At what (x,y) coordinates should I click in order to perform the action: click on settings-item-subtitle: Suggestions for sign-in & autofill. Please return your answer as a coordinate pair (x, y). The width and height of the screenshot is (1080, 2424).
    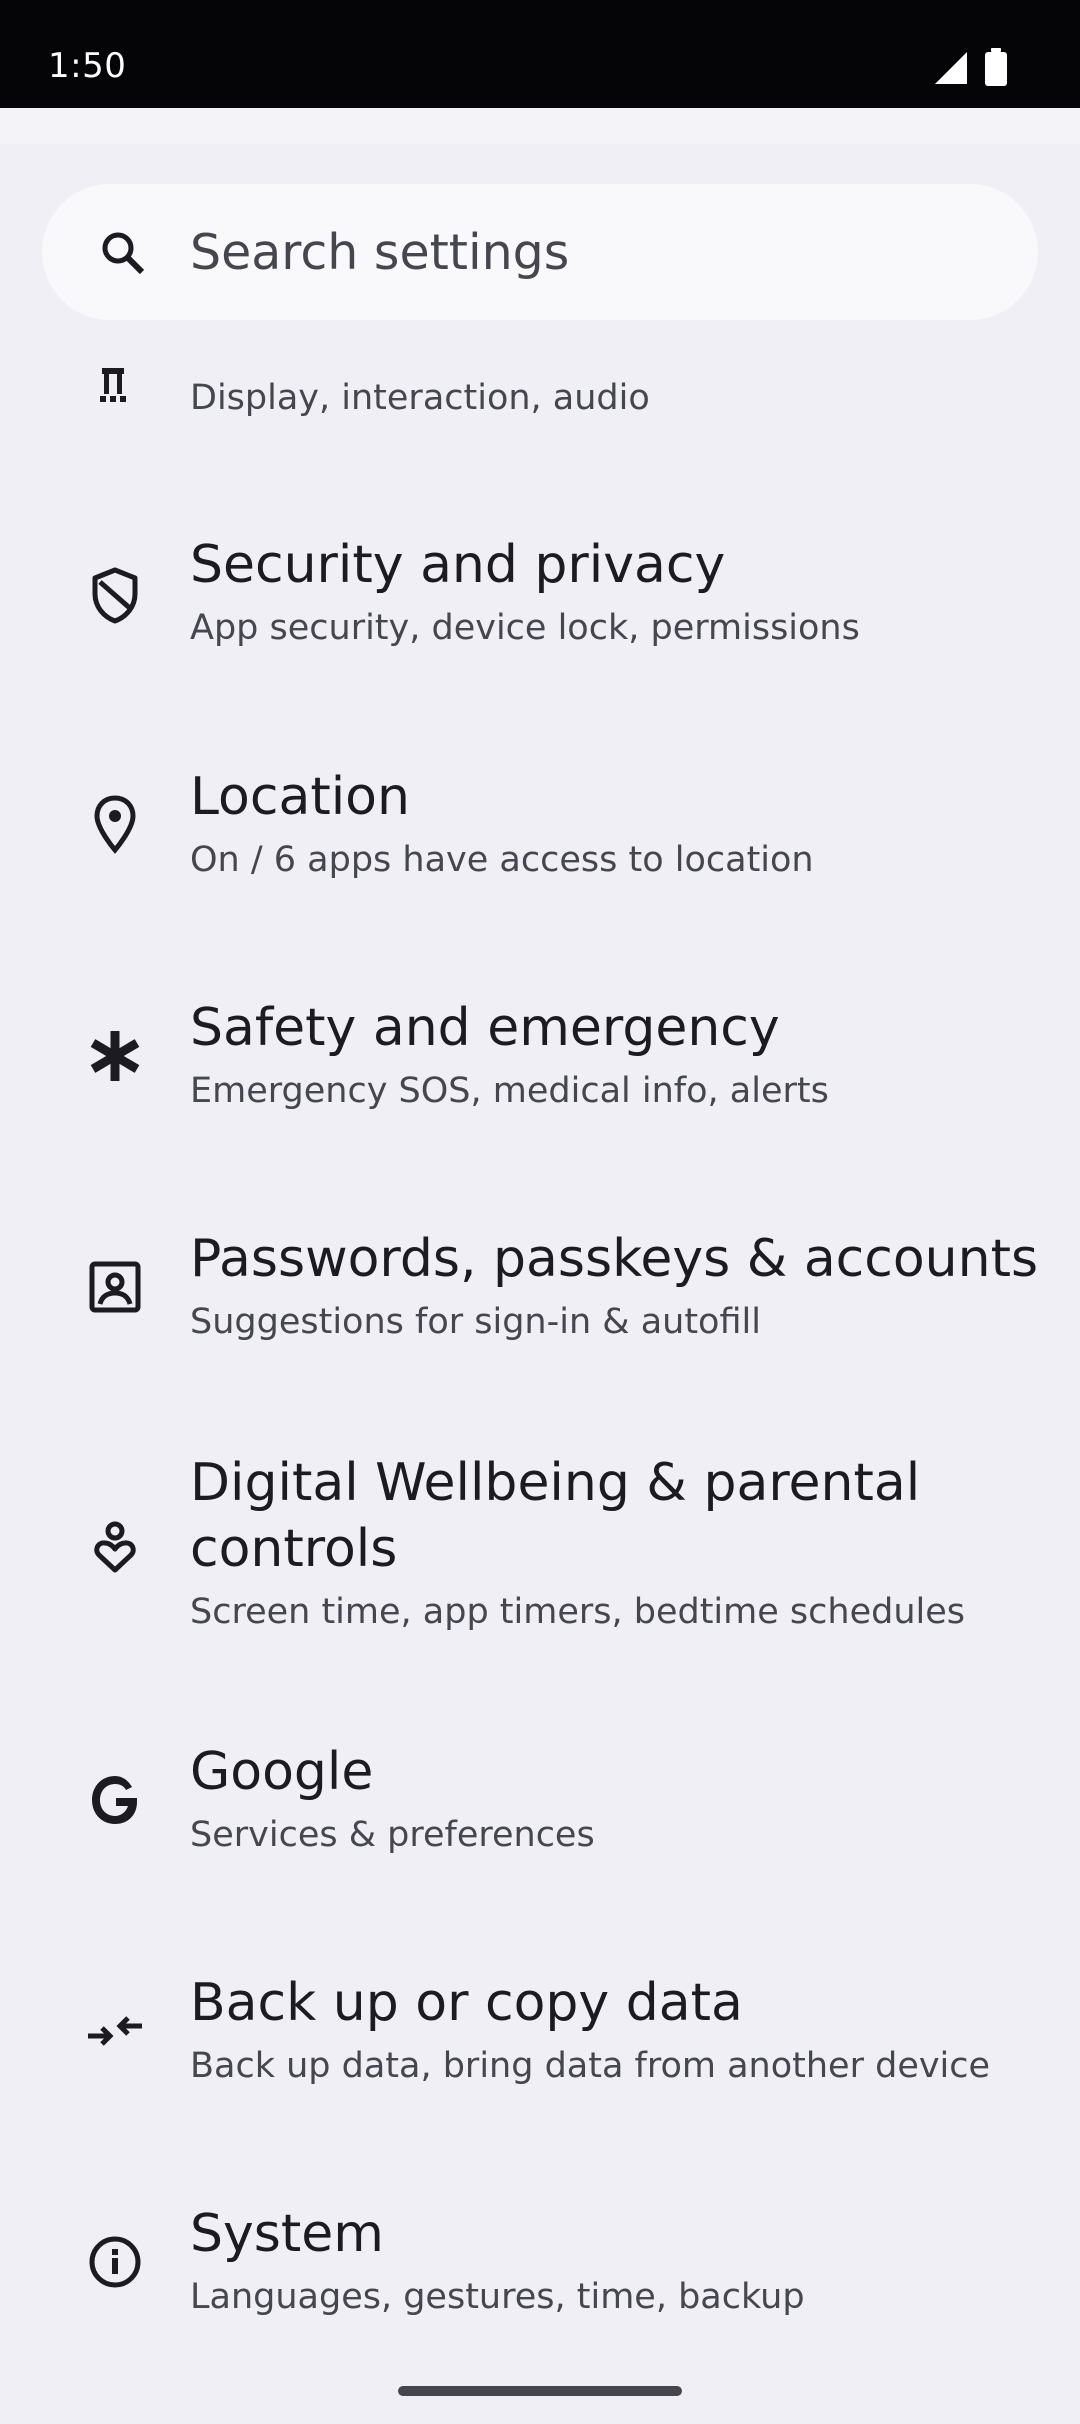
    Looking at the image, I should click on (475, 1322).